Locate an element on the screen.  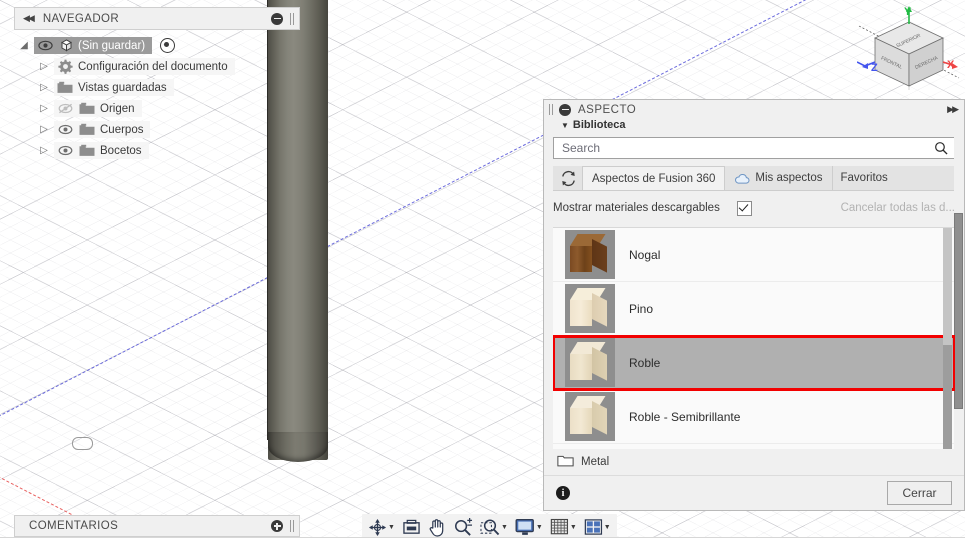
status-bar is located at coordinates (482, 541).